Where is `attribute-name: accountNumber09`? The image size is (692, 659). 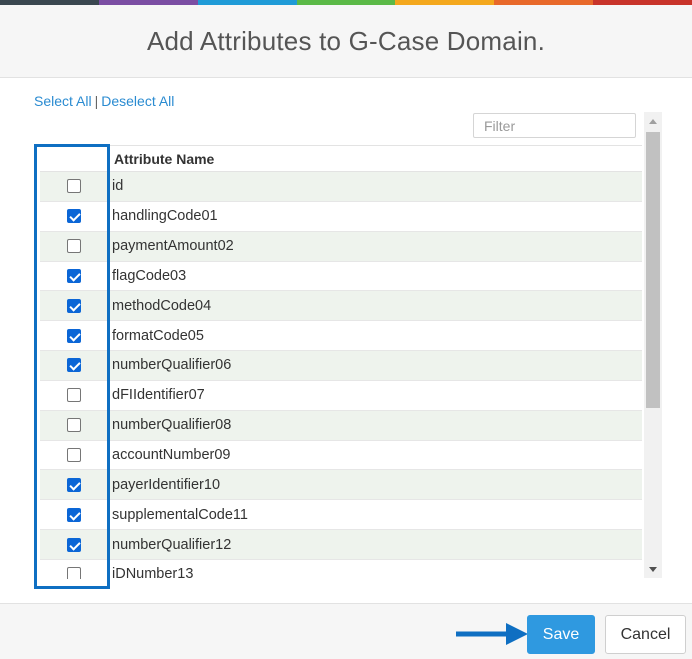
attribute-name: accountNumber09 is located at coordinates (171, 455).